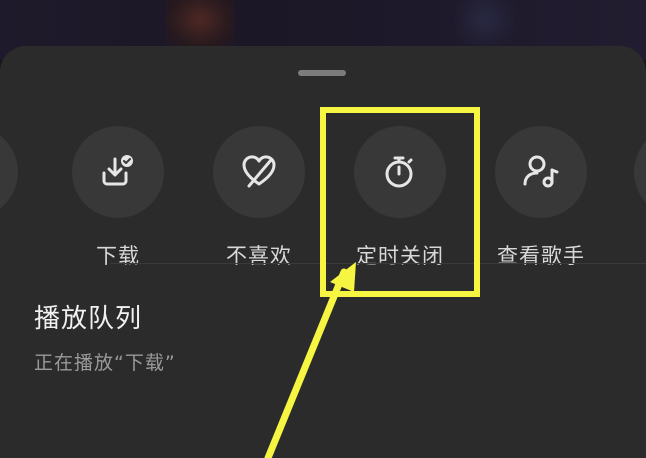 This screenshot has height=458, width=646. Describe the element at coordinates (259, 256) in the screenshot. I see `action-dislike-label: 不喜欢` at that location.